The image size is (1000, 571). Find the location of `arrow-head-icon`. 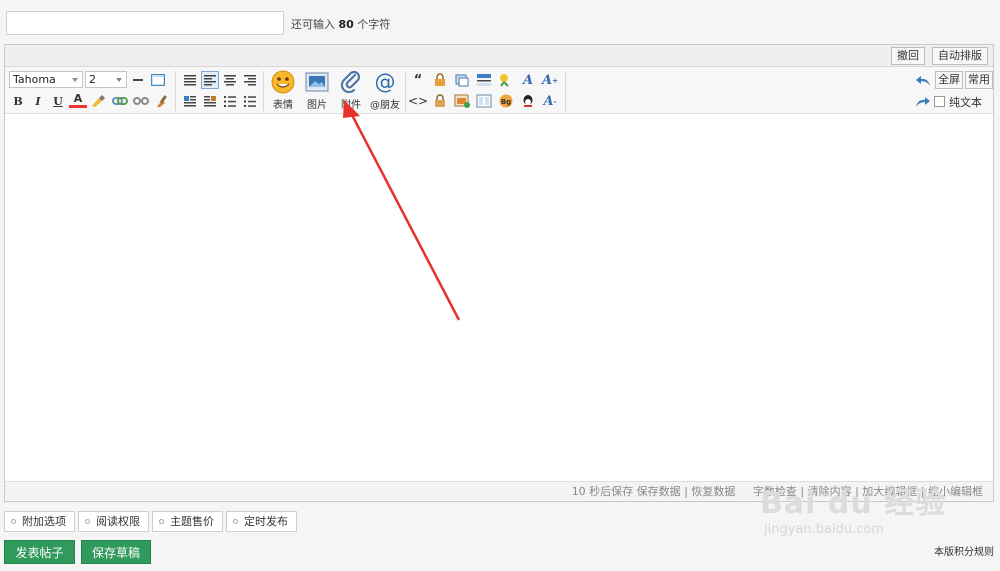

arrow-head-icon is located at coordinates (351, 109).